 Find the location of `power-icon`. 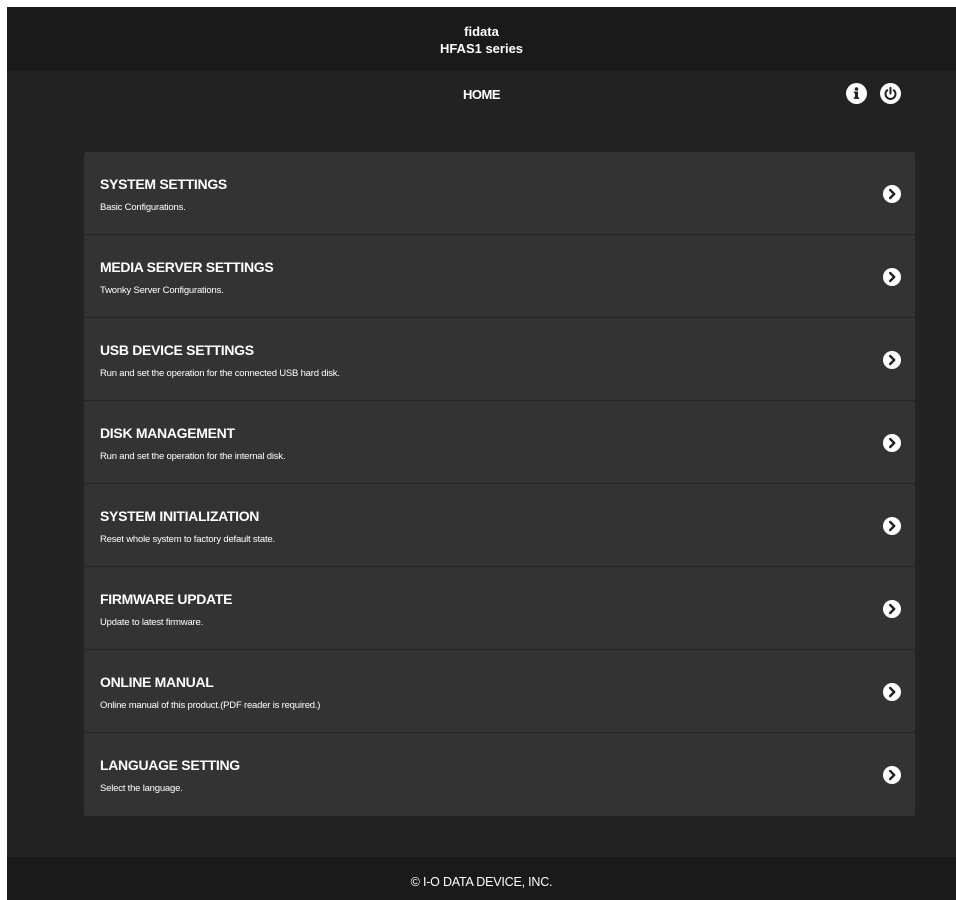

power-icon is located at coordinates (890, 93).